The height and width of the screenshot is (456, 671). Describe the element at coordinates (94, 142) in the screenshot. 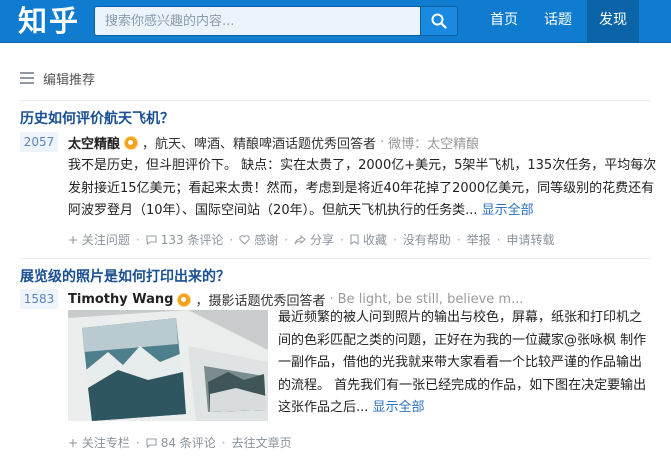

I see `author-name: 太空精酿` at that location.